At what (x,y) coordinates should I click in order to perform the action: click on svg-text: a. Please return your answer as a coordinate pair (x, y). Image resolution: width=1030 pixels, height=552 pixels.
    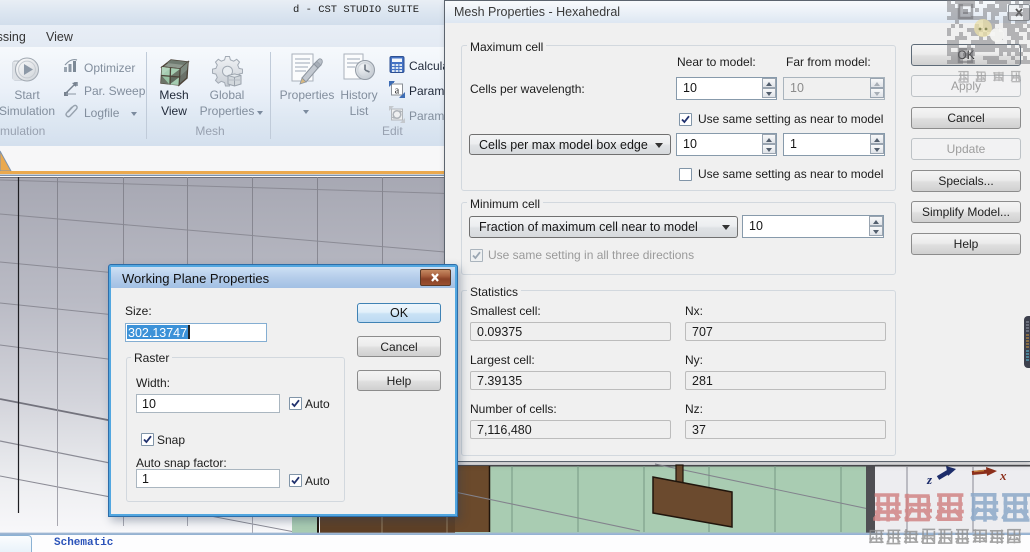
    Looking at the image, I should click on (397, 91).